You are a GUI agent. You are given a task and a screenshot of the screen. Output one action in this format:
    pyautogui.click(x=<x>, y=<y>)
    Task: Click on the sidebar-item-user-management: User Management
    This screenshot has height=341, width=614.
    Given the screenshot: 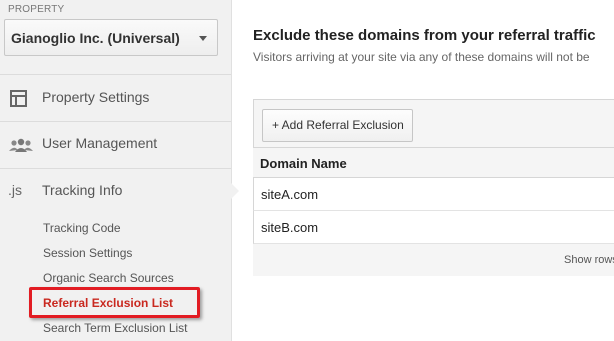 What is the action you would take?
    pyautogui.click(x=115, y=145)
    